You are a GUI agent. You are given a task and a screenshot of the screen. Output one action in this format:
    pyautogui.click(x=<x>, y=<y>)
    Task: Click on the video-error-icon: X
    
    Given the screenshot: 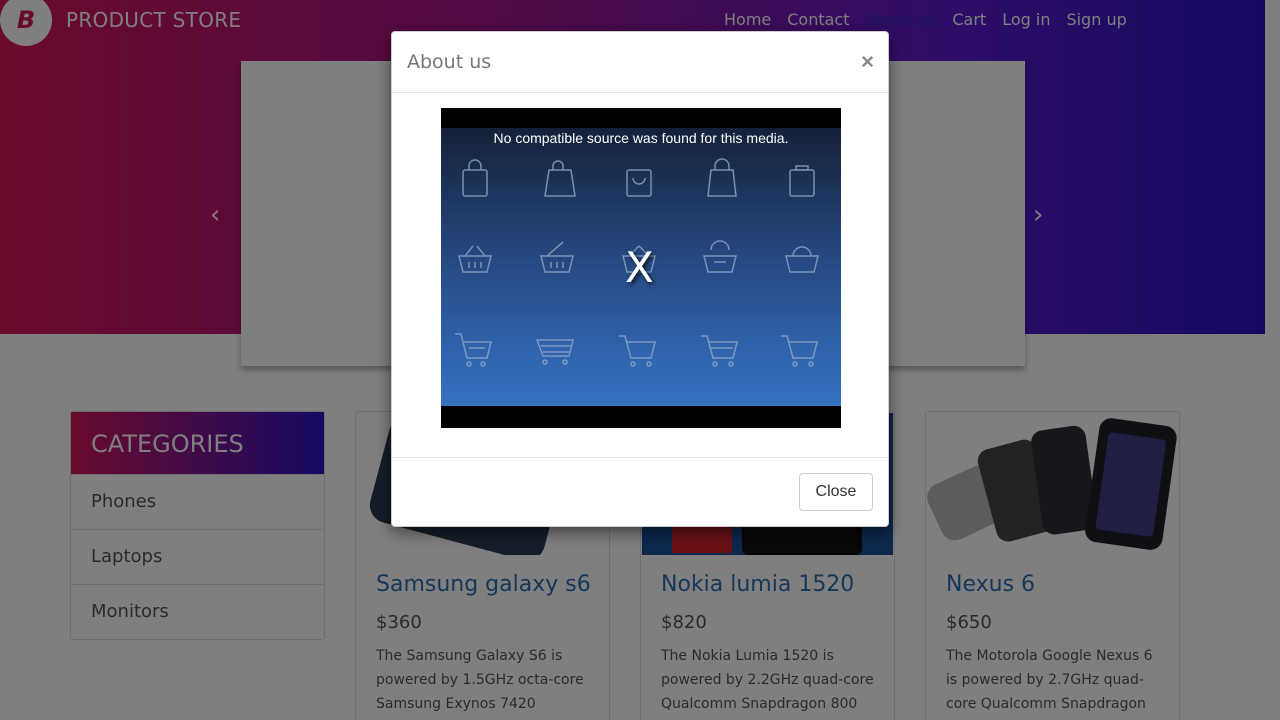 What is the action you would take?
    pyautogui.click(x=639, y=267)
    